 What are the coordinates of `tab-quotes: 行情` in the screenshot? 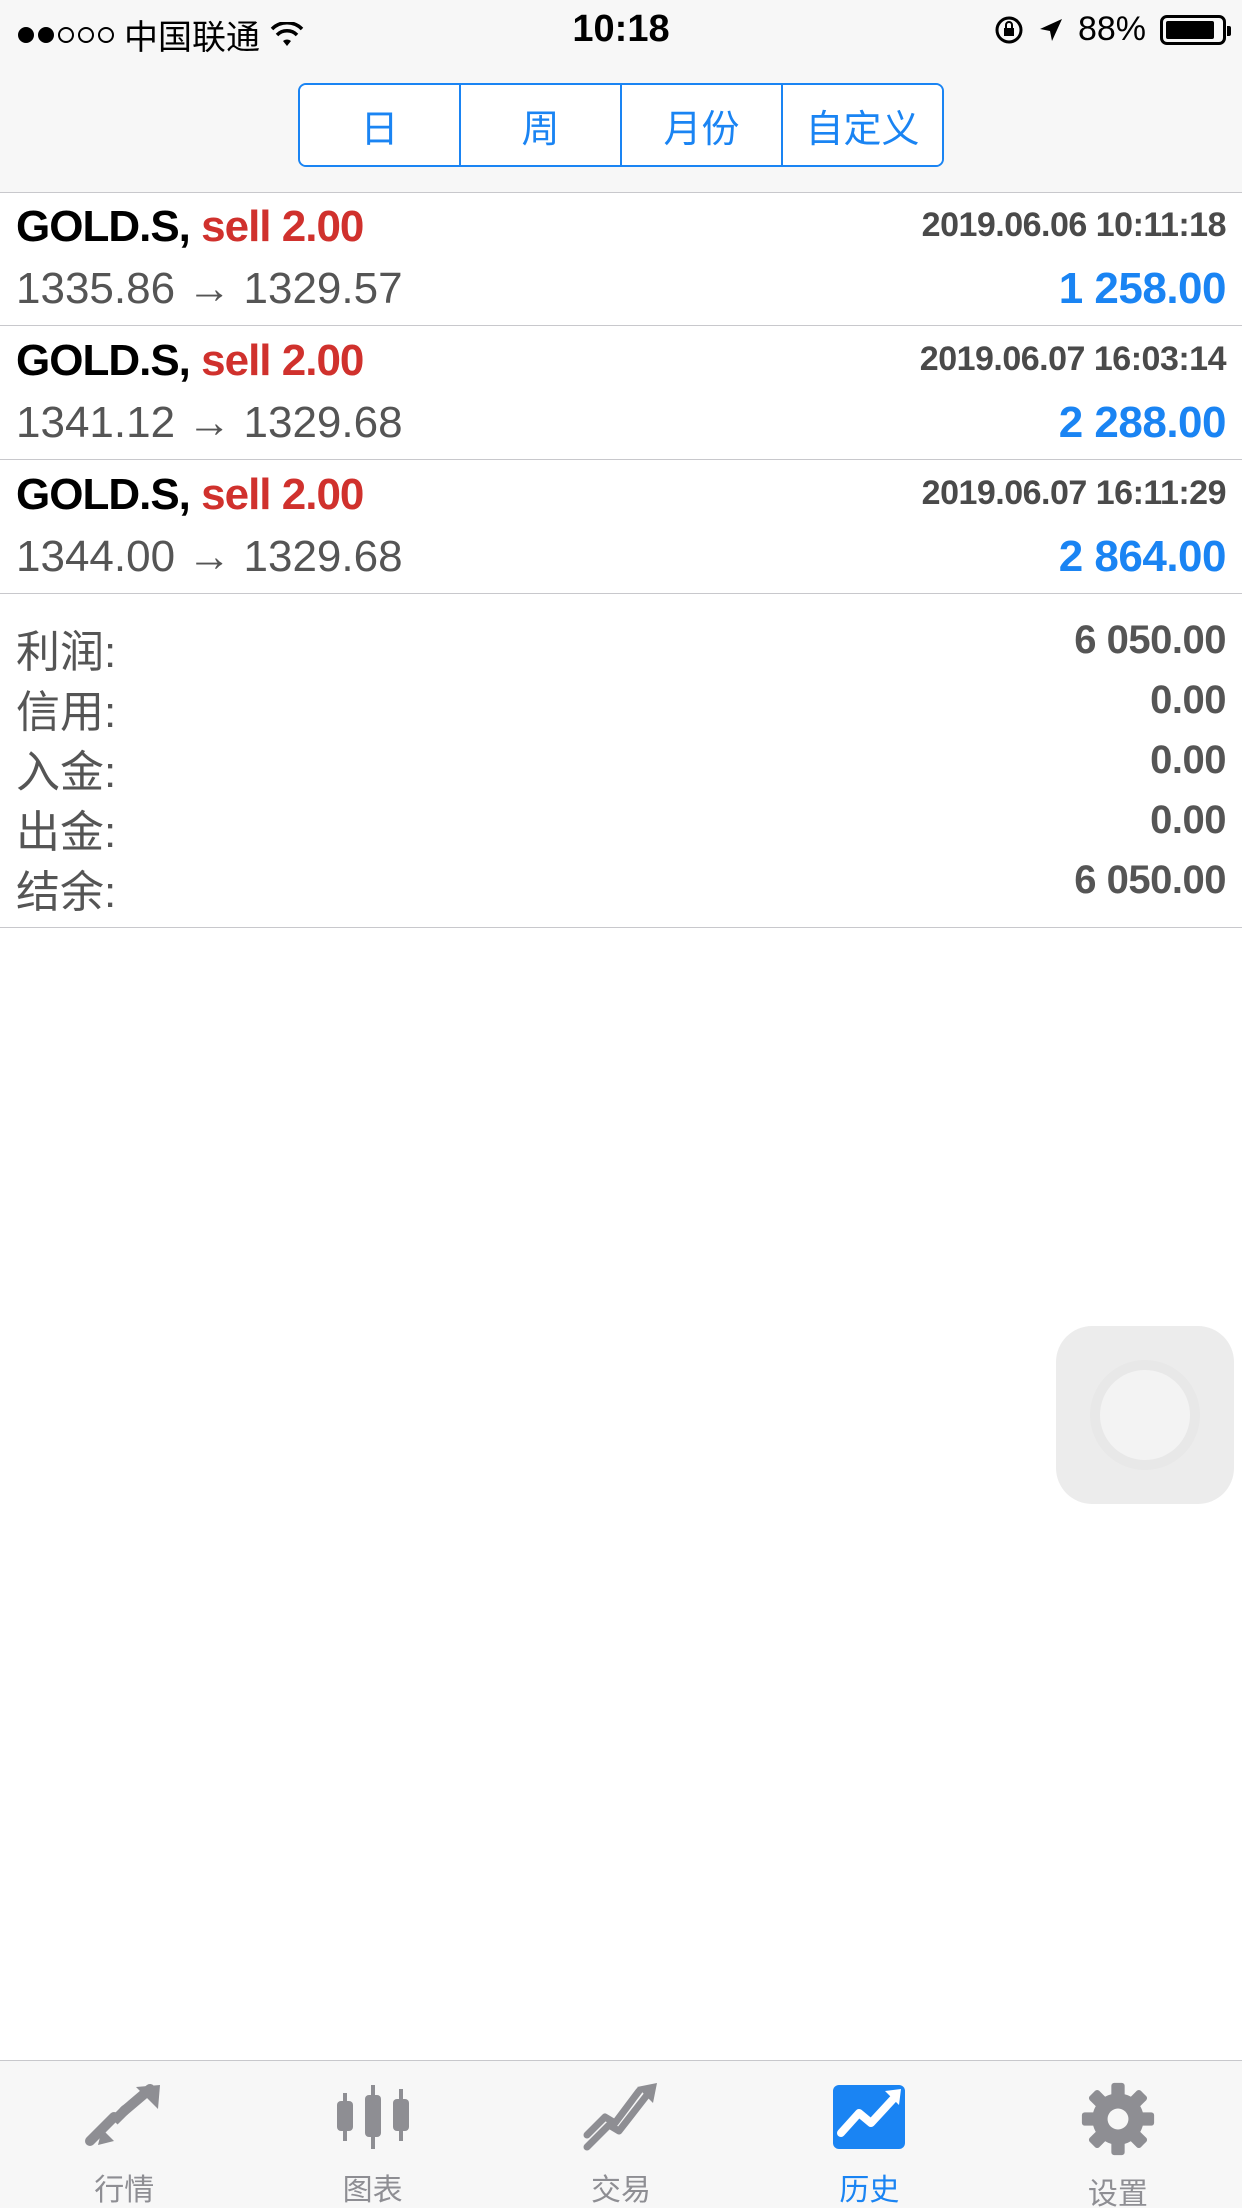 It's located at (124, 2134).